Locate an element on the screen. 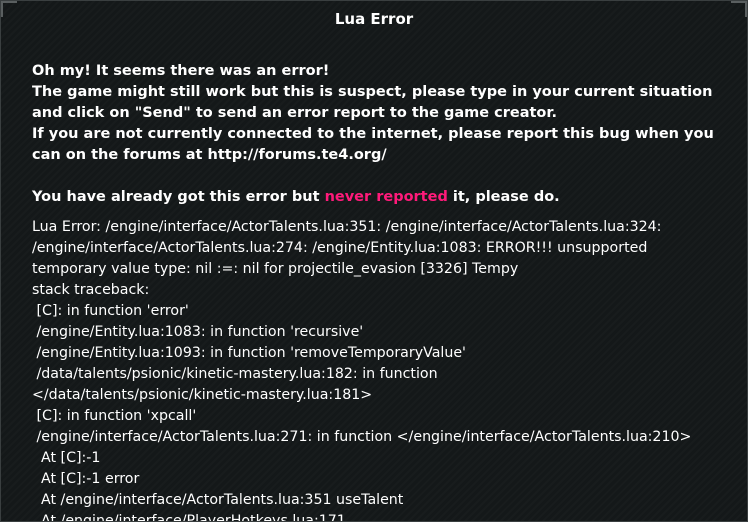  trace-line: [C]: in function 'xpcall' is located at coordinates (114, 416).